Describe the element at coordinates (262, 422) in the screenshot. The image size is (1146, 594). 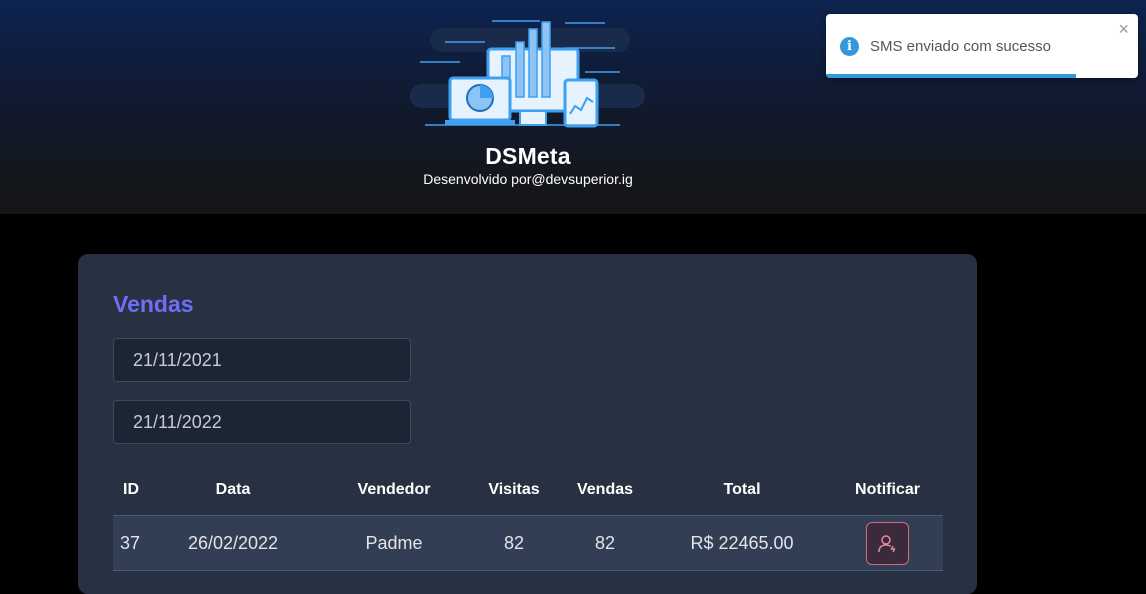
I see `max-date-input` at that location.